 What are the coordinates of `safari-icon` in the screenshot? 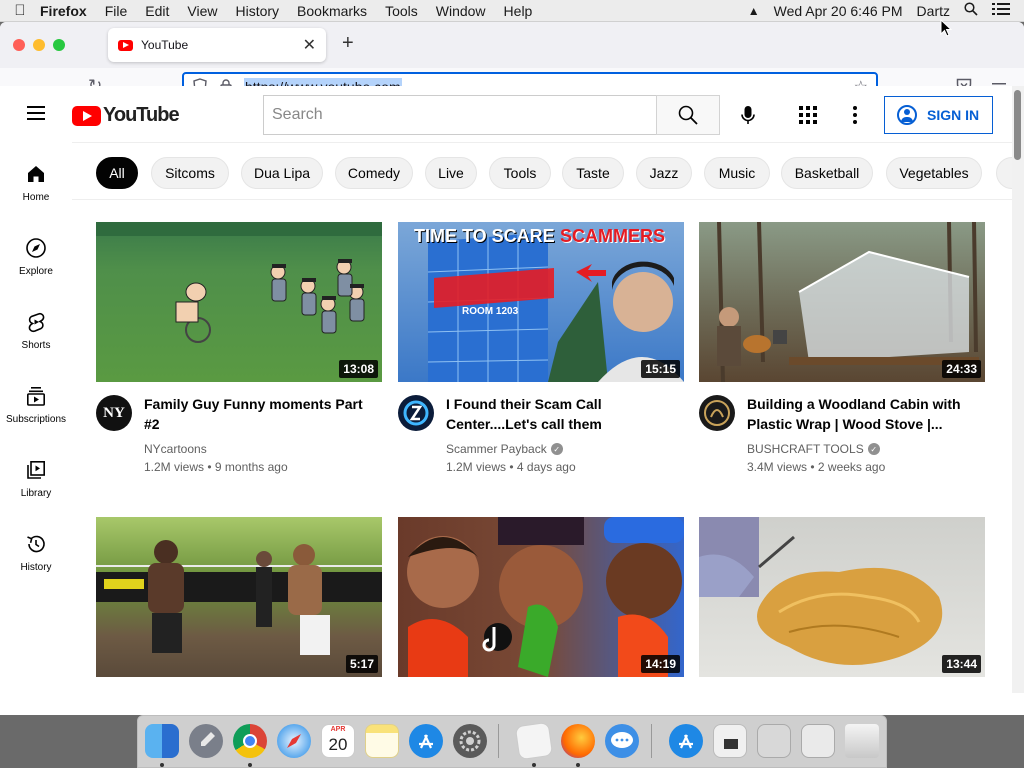 It's located at (294, 741).